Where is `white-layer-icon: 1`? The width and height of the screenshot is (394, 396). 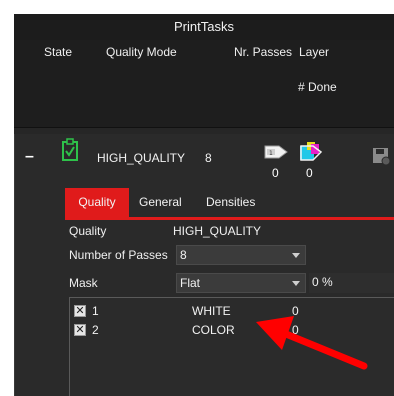
white-layer-icon: 1 is located at coordinates (276, 152).